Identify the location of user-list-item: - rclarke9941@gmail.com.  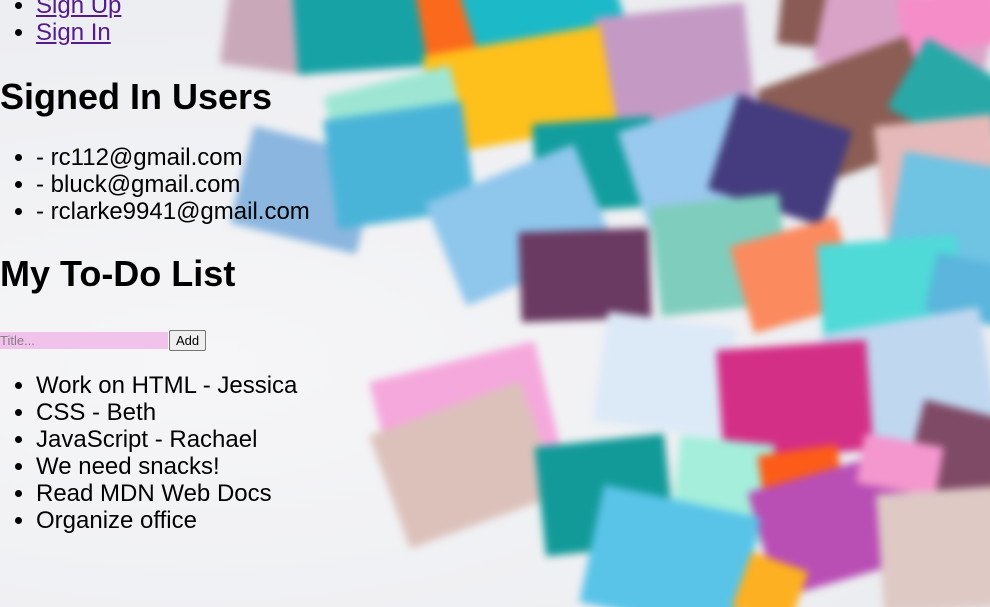
(173, 211).